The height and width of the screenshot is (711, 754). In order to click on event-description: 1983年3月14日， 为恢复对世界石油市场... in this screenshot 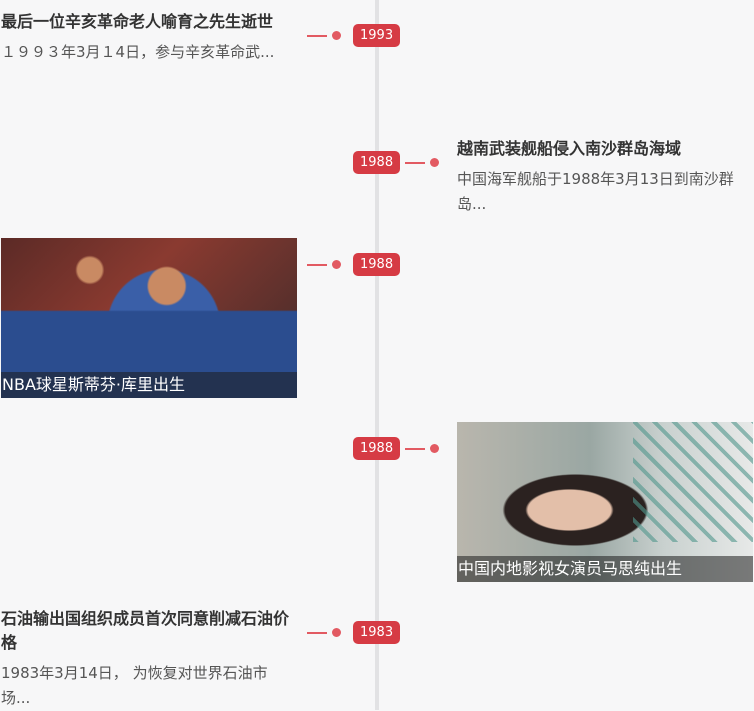, I will do `click(134, 685)`.